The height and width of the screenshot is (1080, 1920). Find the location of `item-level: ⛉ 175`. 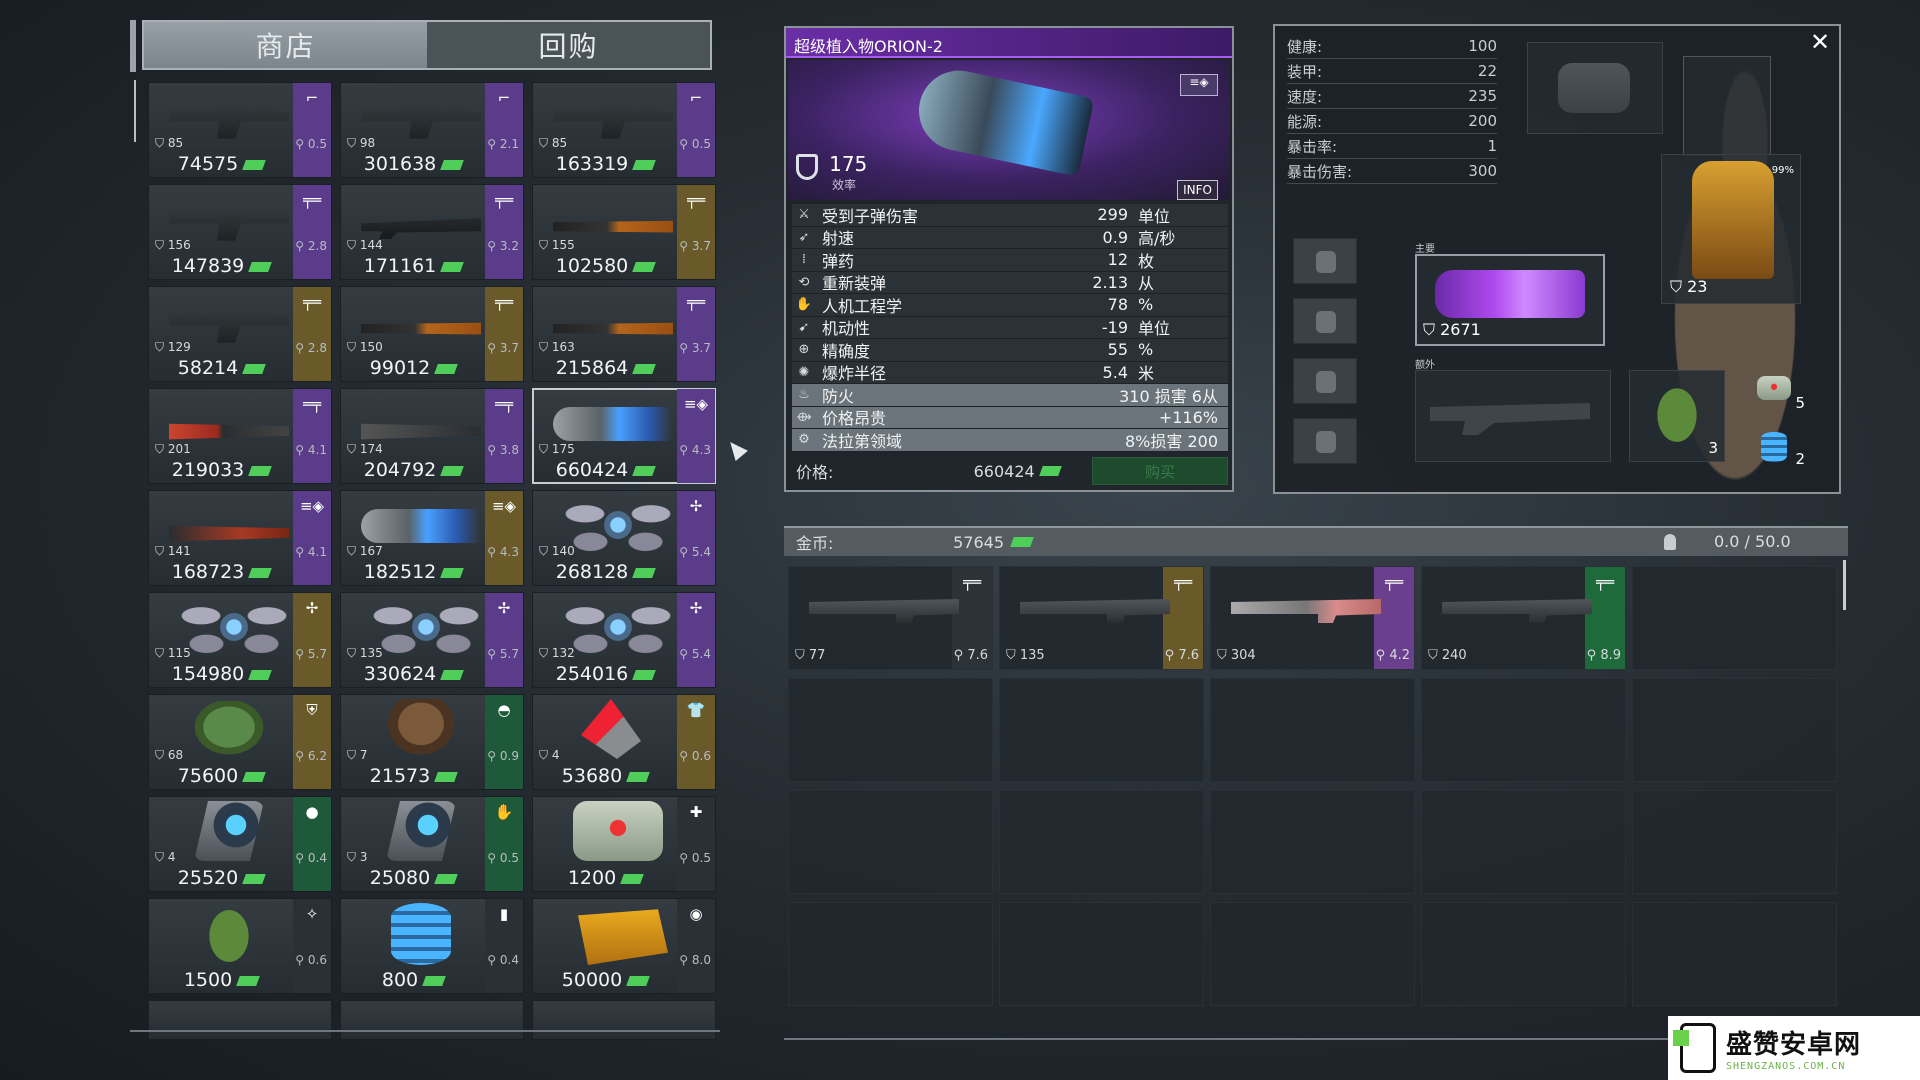

item-level: ⛉ 175 is located at coordinates (557, 449).